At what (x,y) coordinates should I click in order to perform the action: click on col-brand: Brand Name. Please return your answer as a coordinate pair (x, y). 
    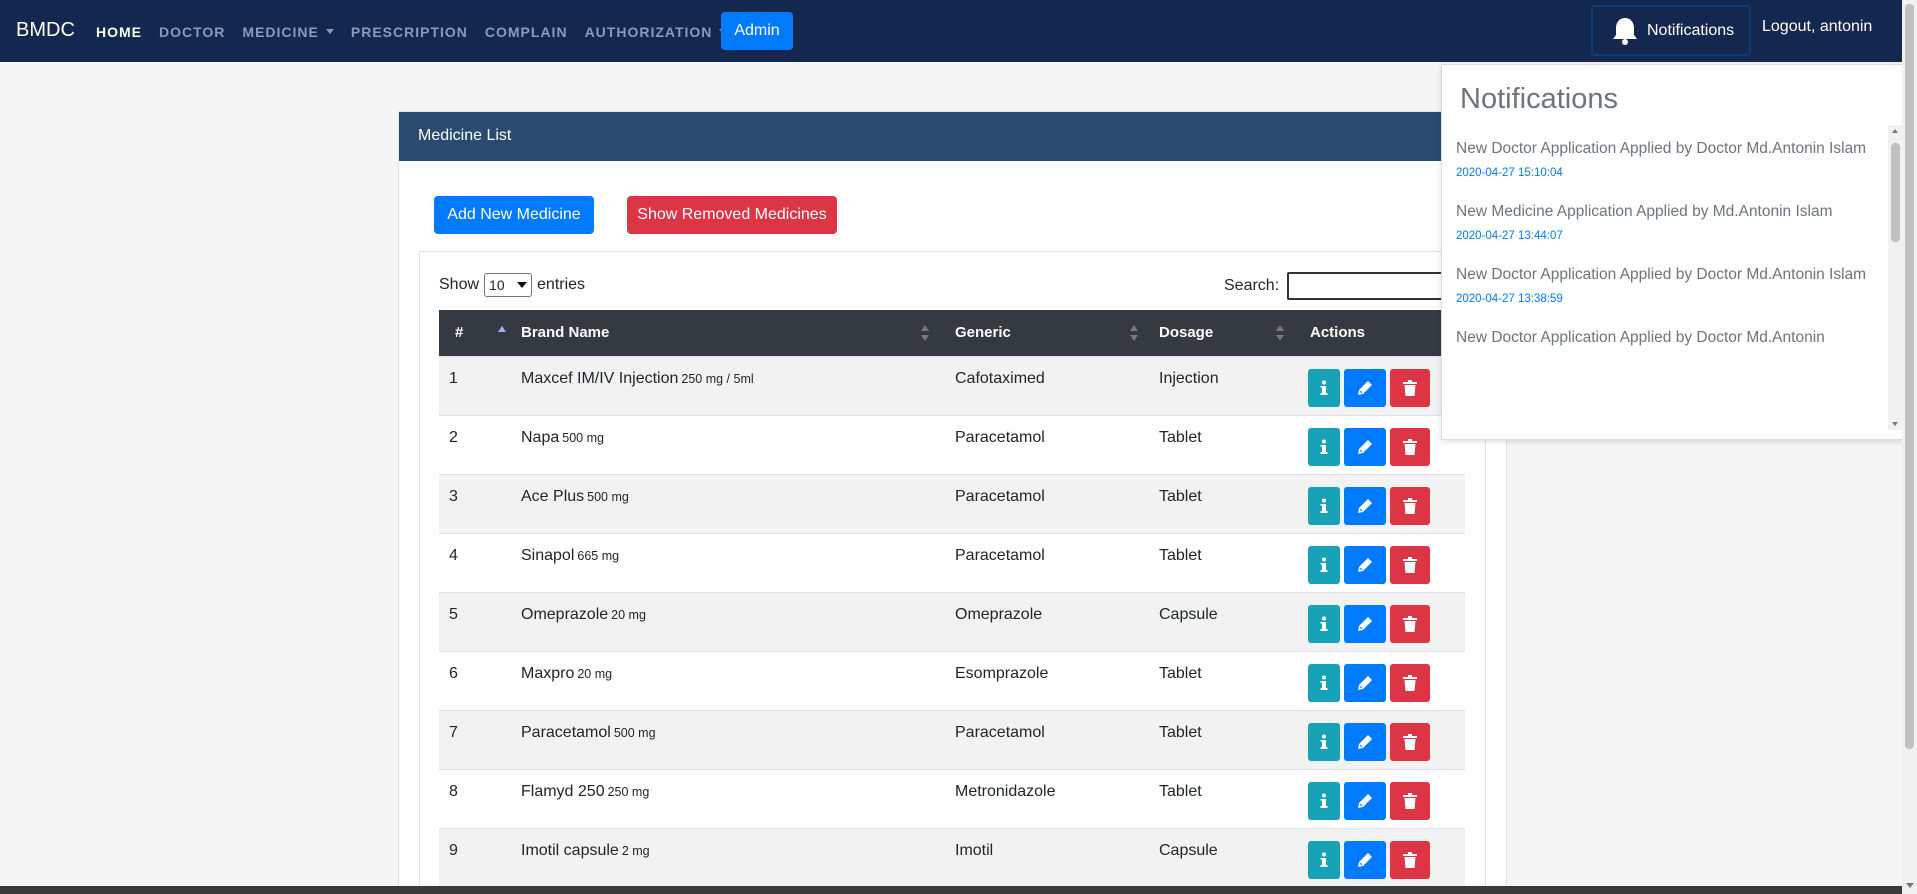
    Looking at the image, I should click on (729, 333).